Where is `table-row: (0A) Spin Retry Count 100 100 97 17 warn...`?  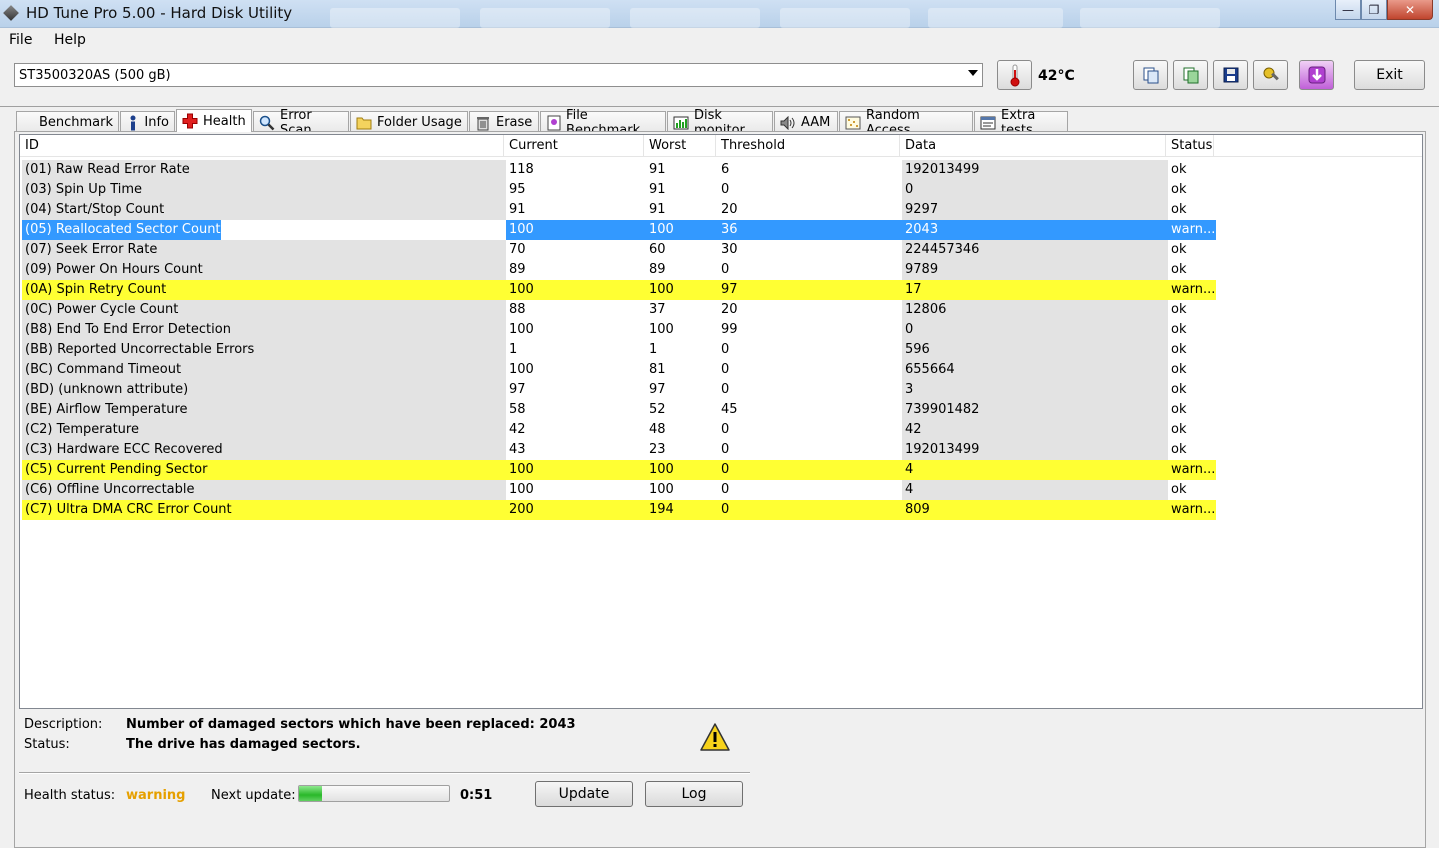
table-row: (0A) Spin Retry Count 100 100 97 17 warn... is located at coordinates (618, 290).